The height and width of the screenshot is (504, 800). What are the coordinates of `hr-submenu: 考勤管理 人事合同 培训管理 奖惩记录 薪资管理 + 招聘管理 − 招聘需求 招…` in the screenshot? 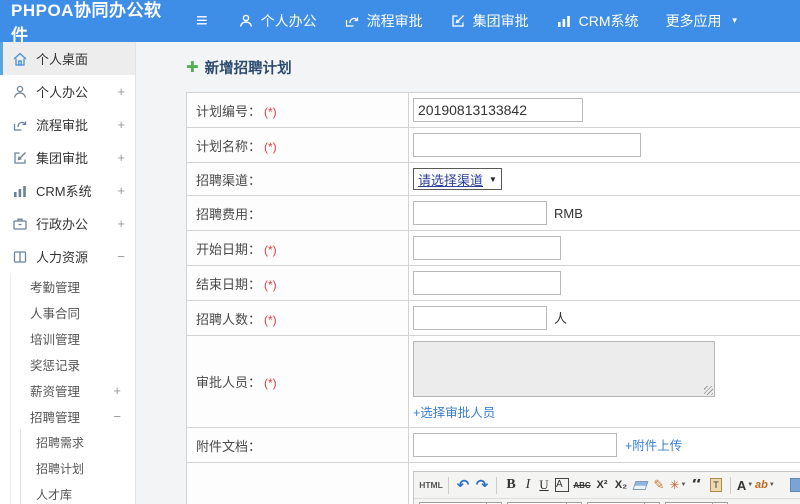 It's located at (72, 388).